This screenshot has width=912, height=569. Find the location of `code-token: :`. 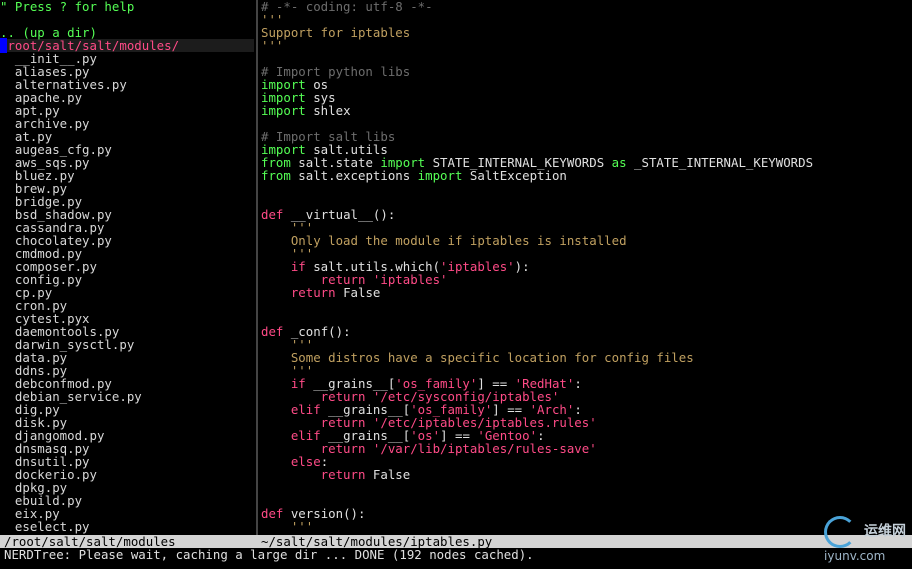

code-token: : is located at coordinates (578, 383).